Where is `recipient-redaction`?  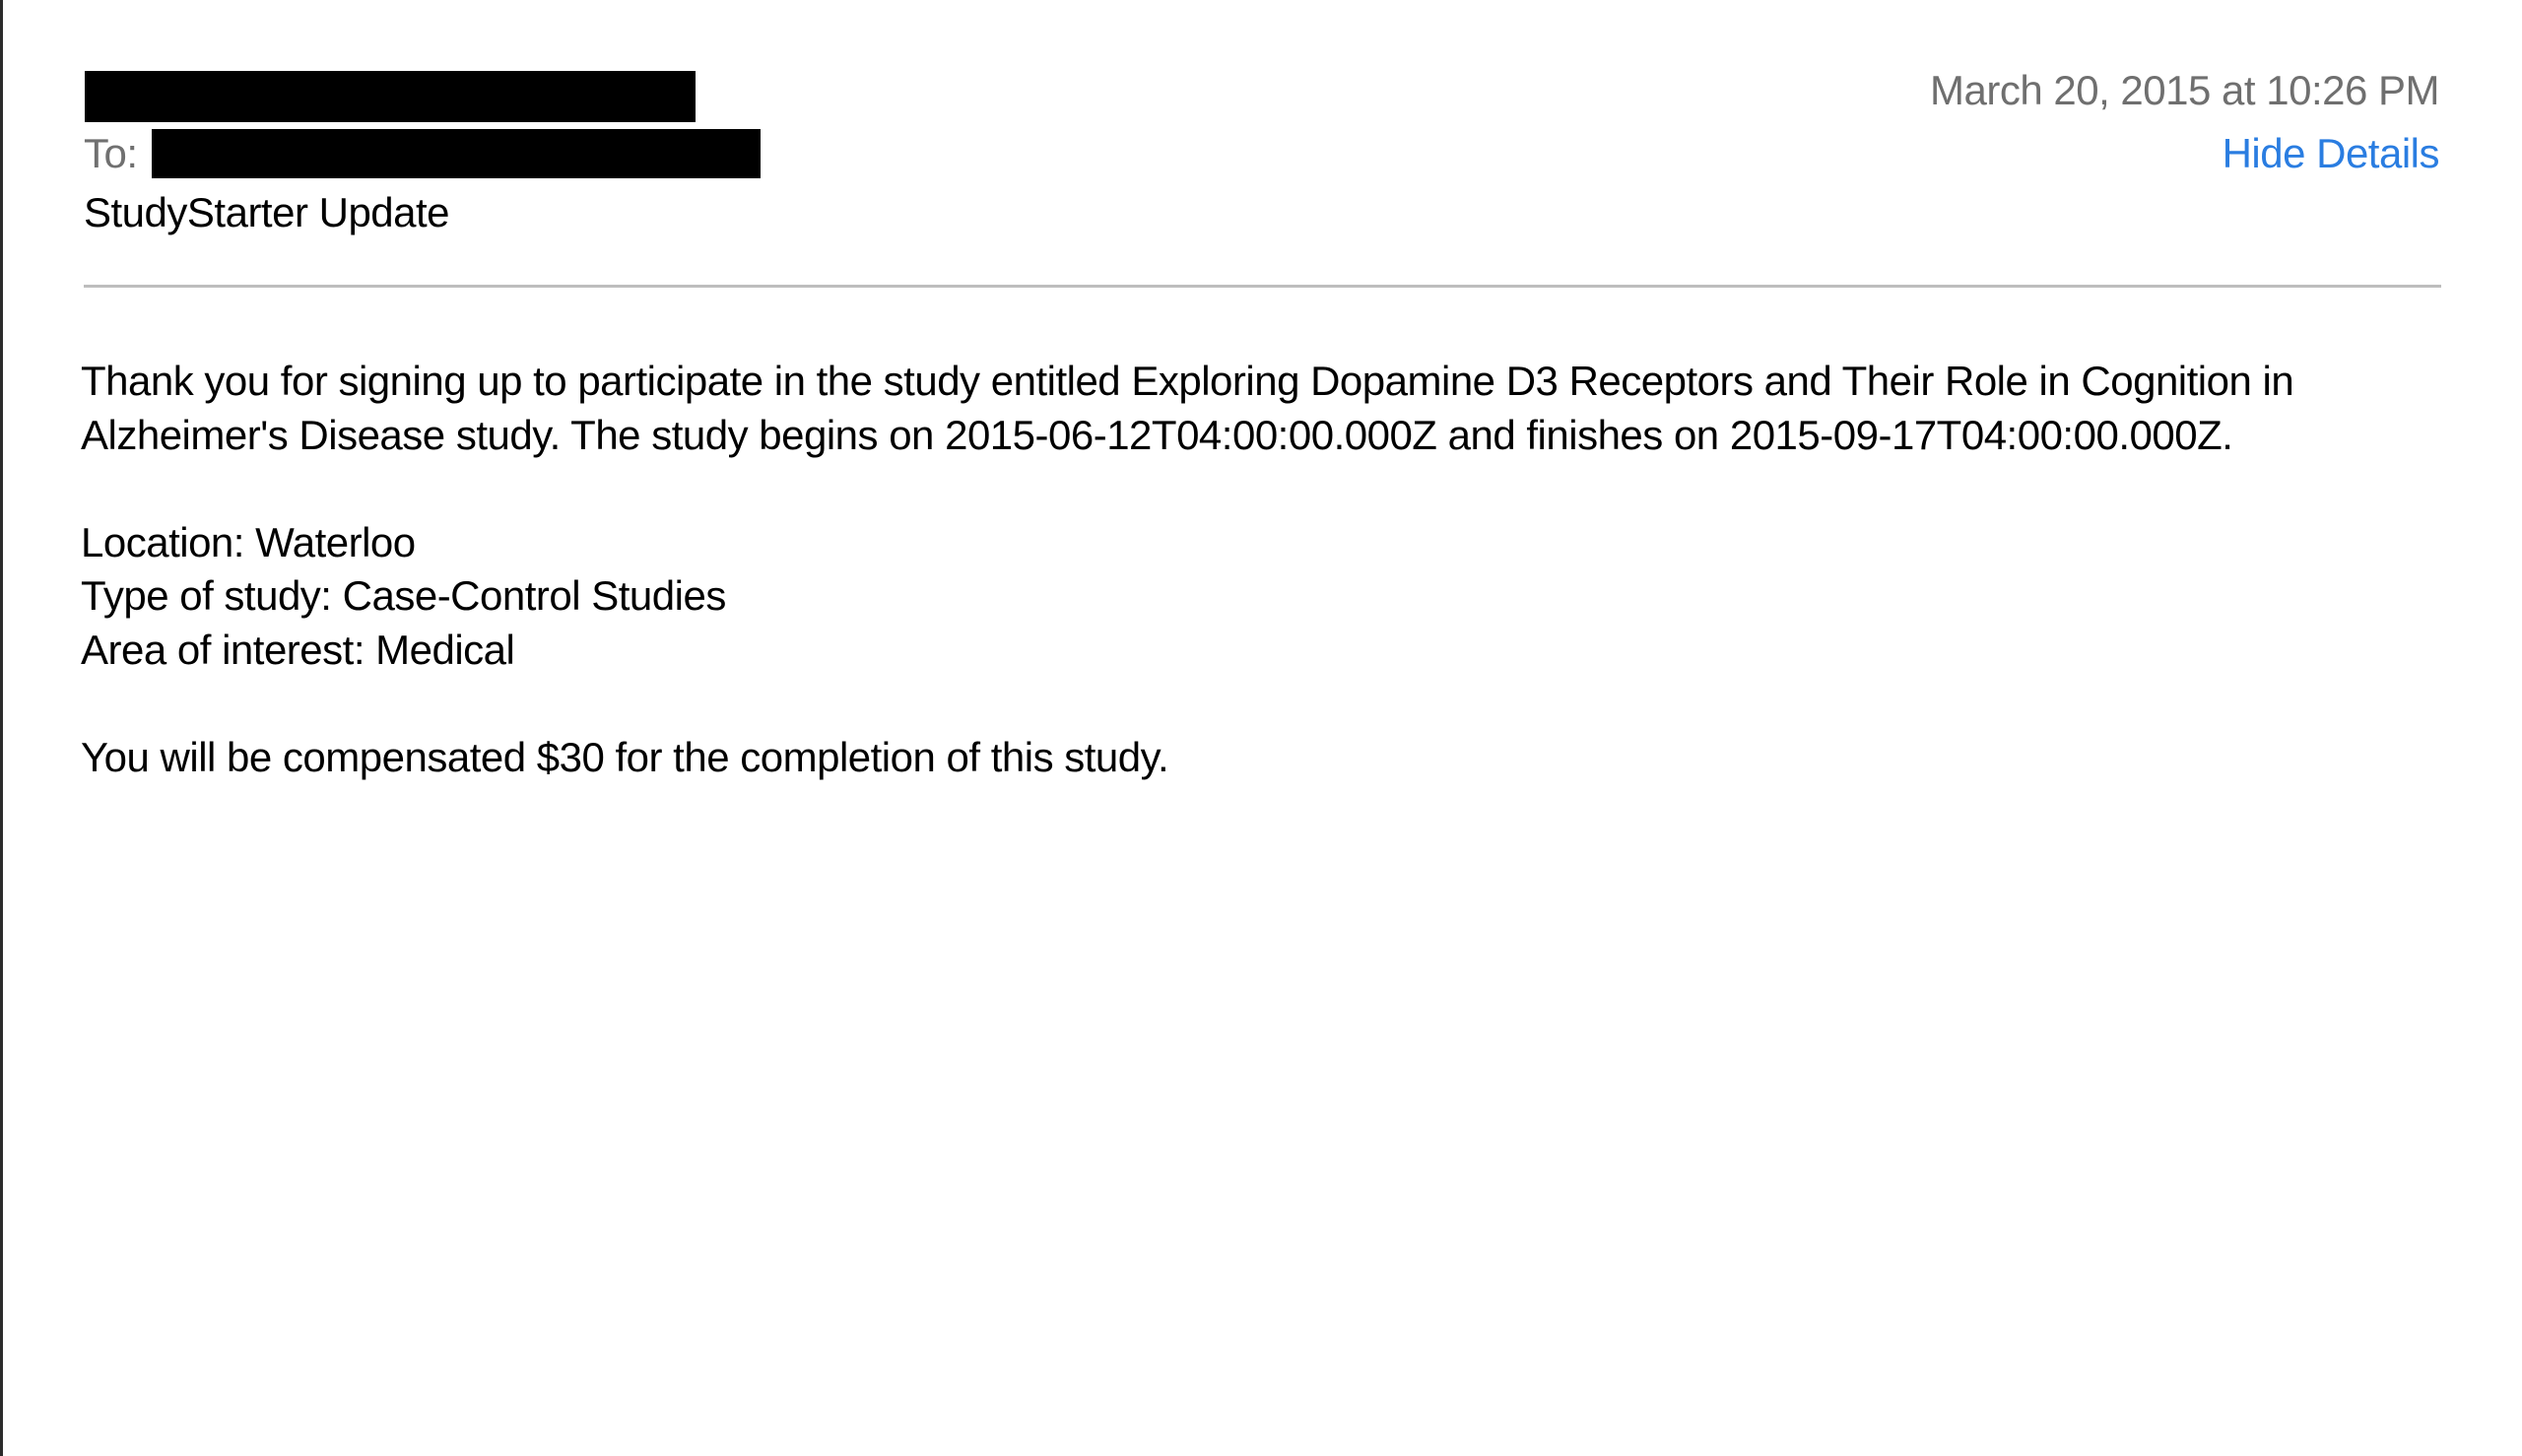
recipient-redaction is located at coordinates (456, 153).